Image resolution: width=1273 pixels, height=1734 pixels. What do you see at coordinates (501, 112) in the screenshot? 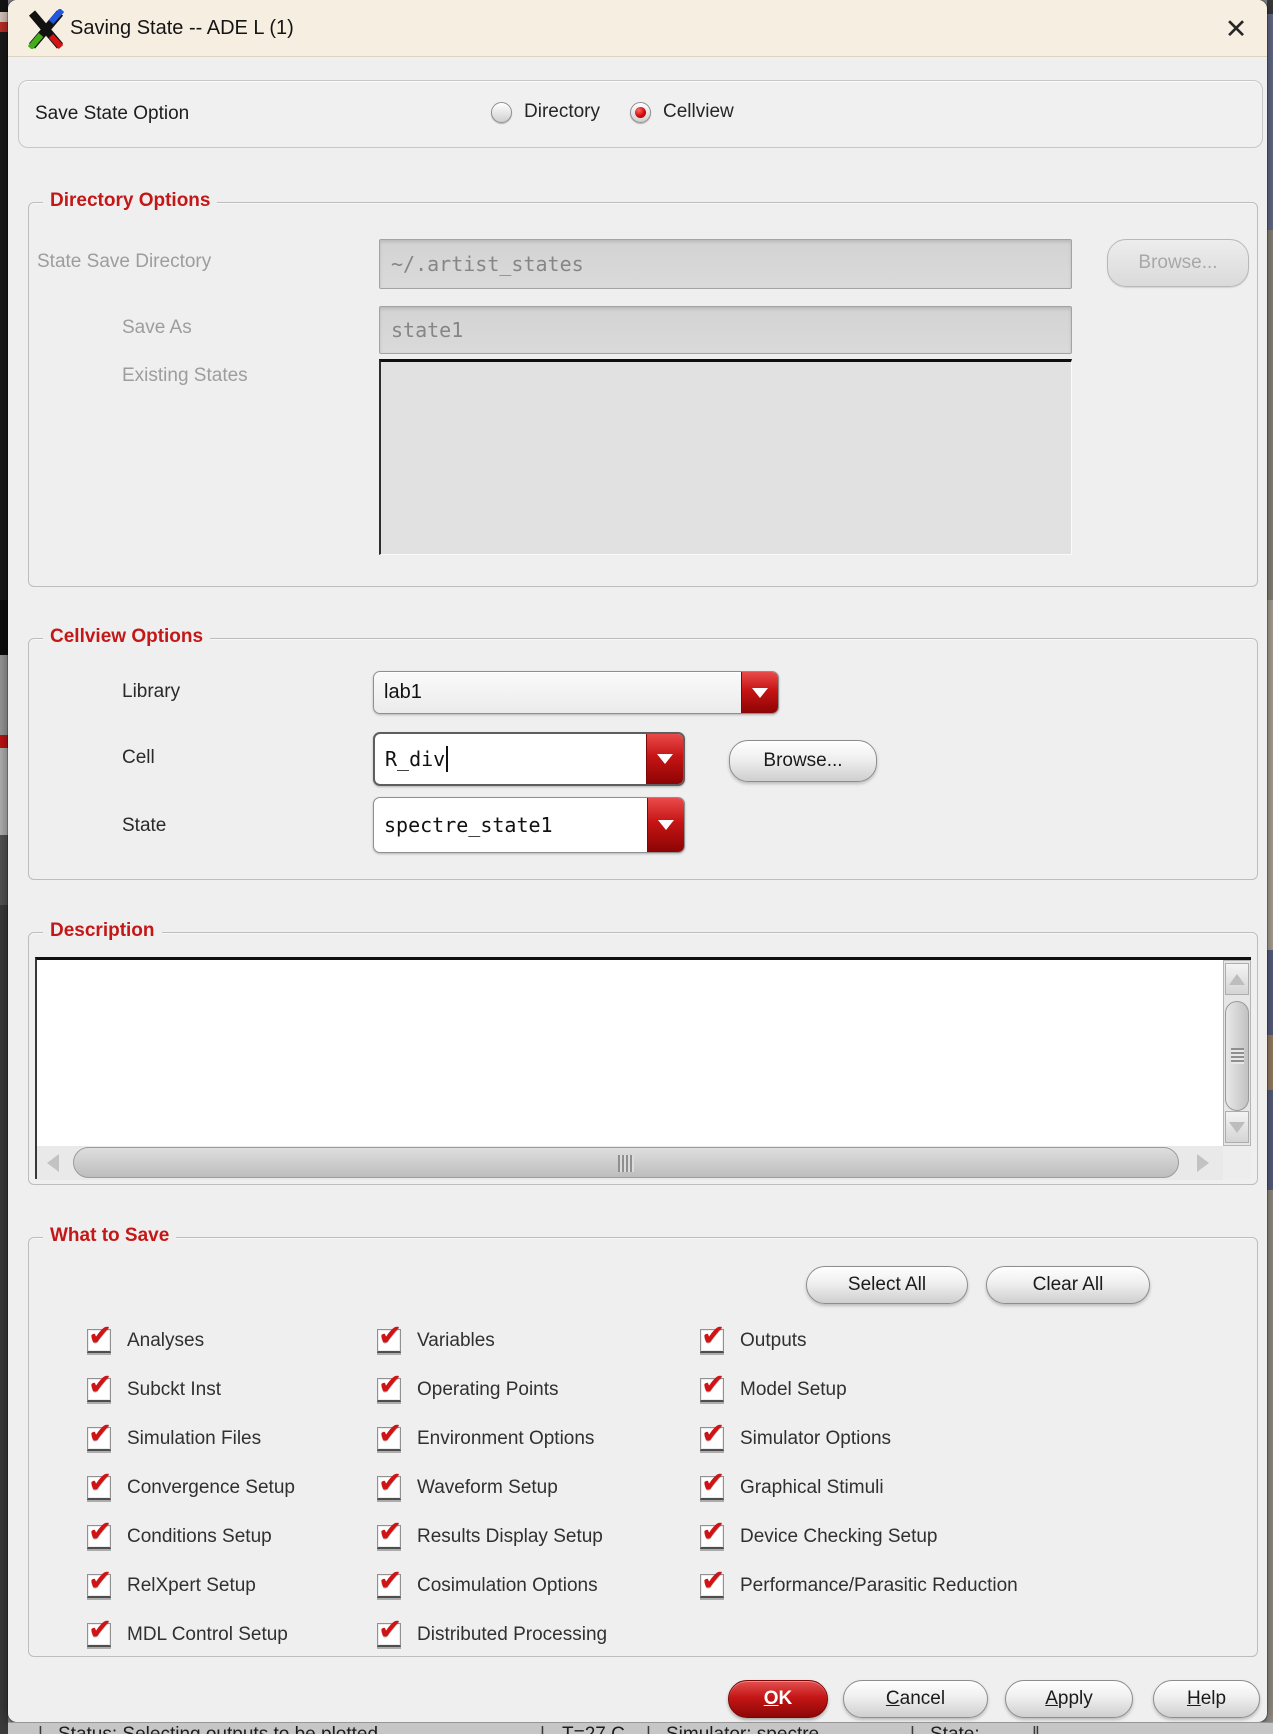
I see `radio-directory` at bounding box center [501, 112].